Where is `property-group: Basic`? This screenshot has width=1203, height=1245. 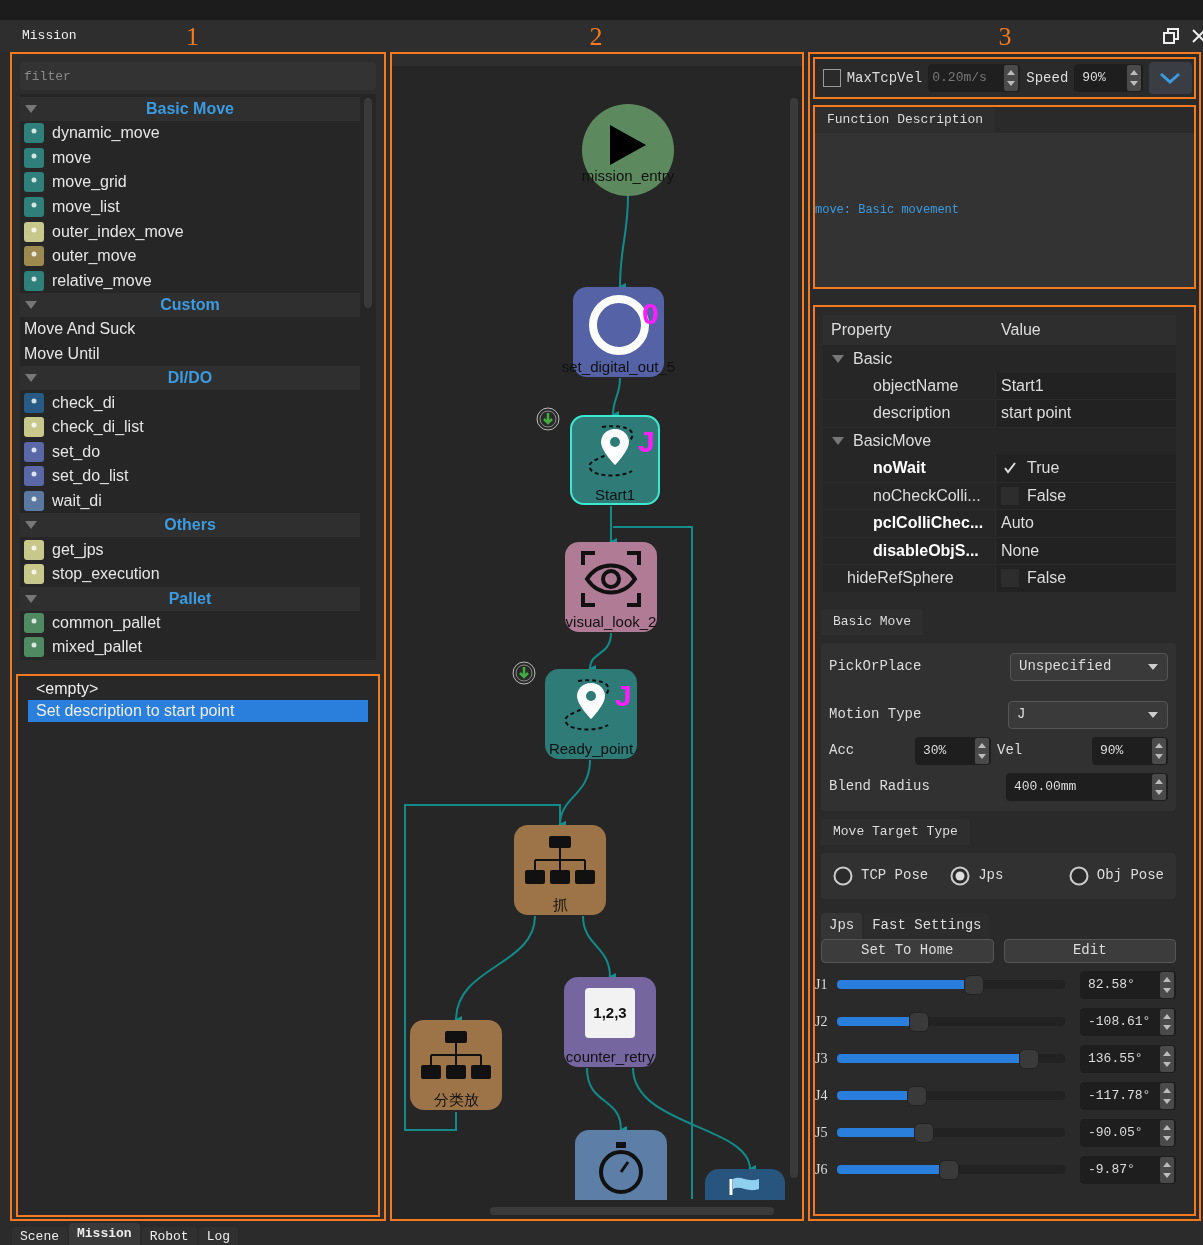 property-group: Basic is located at coordinates (873, 358).